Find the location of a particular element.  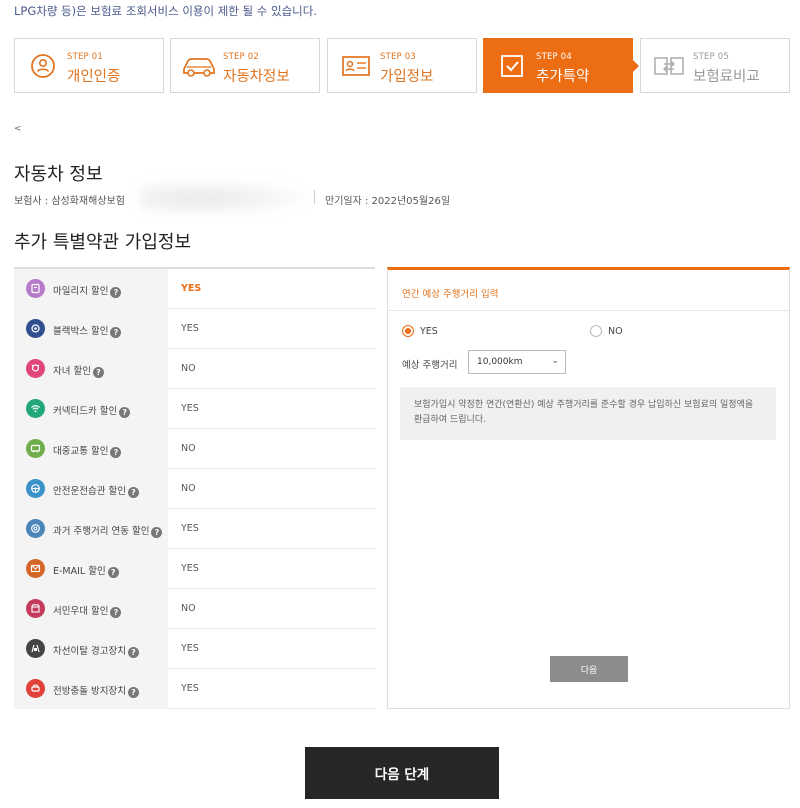

term-name-text: 블랙박스 할인 is located at coordinates (81, 331).